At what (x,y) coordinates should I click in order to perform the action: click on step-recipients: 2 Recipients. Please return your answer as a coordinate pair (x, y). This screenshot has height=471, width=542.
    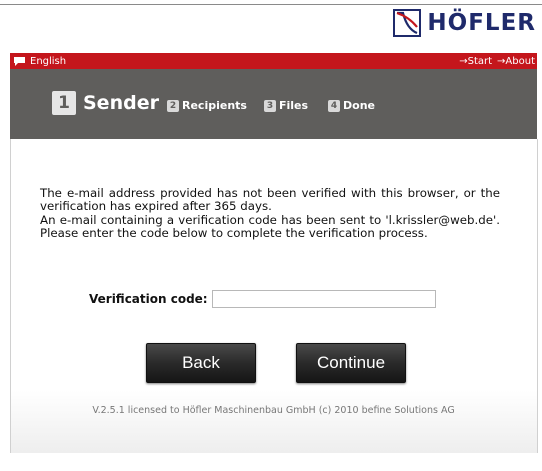
    Looking at the image, I should click on (207, 105).